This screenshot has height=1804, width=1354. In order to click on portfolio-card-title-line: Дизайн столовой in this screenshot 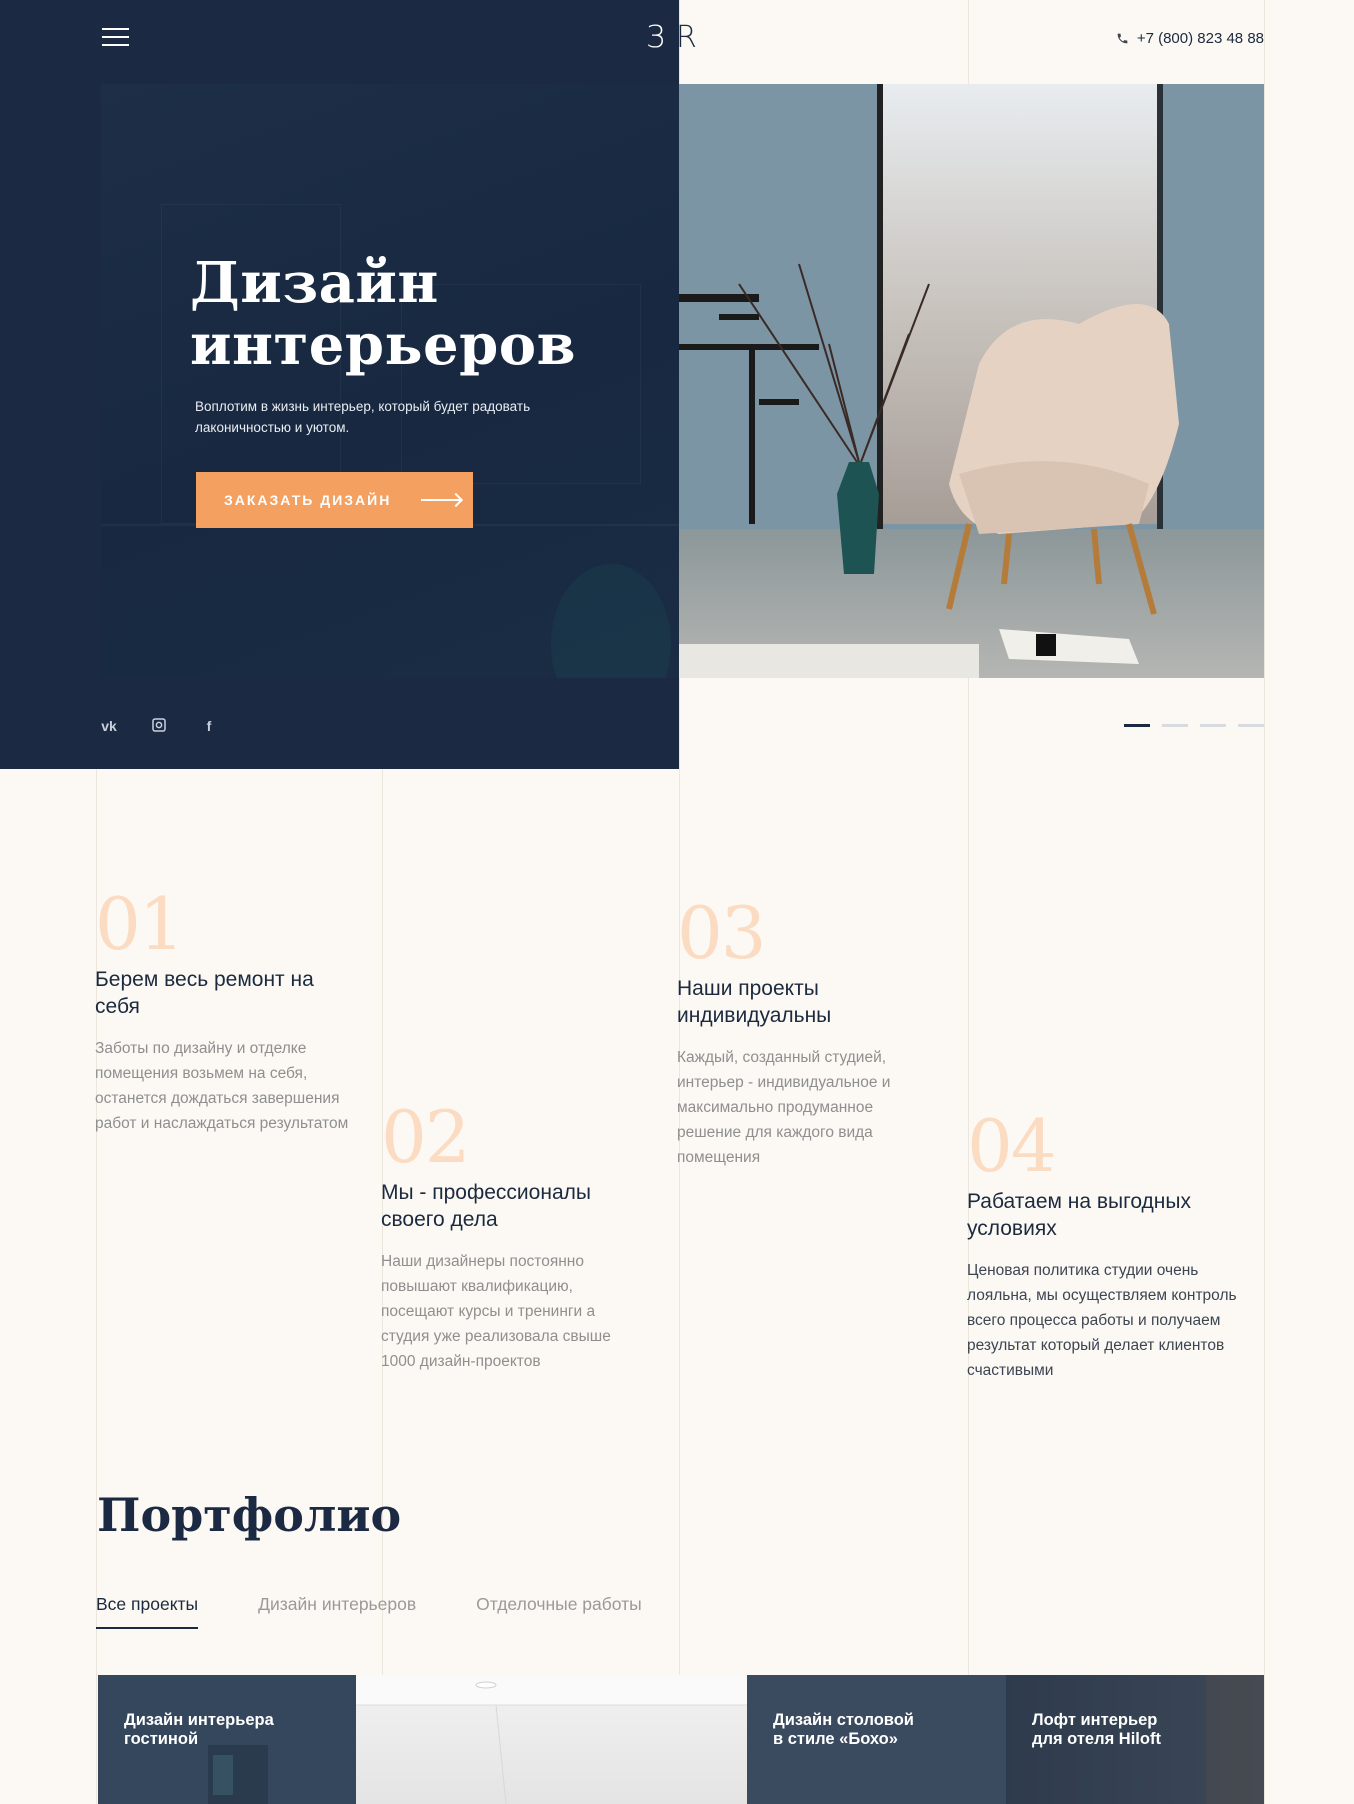, I will do `click(843, 1720)`.